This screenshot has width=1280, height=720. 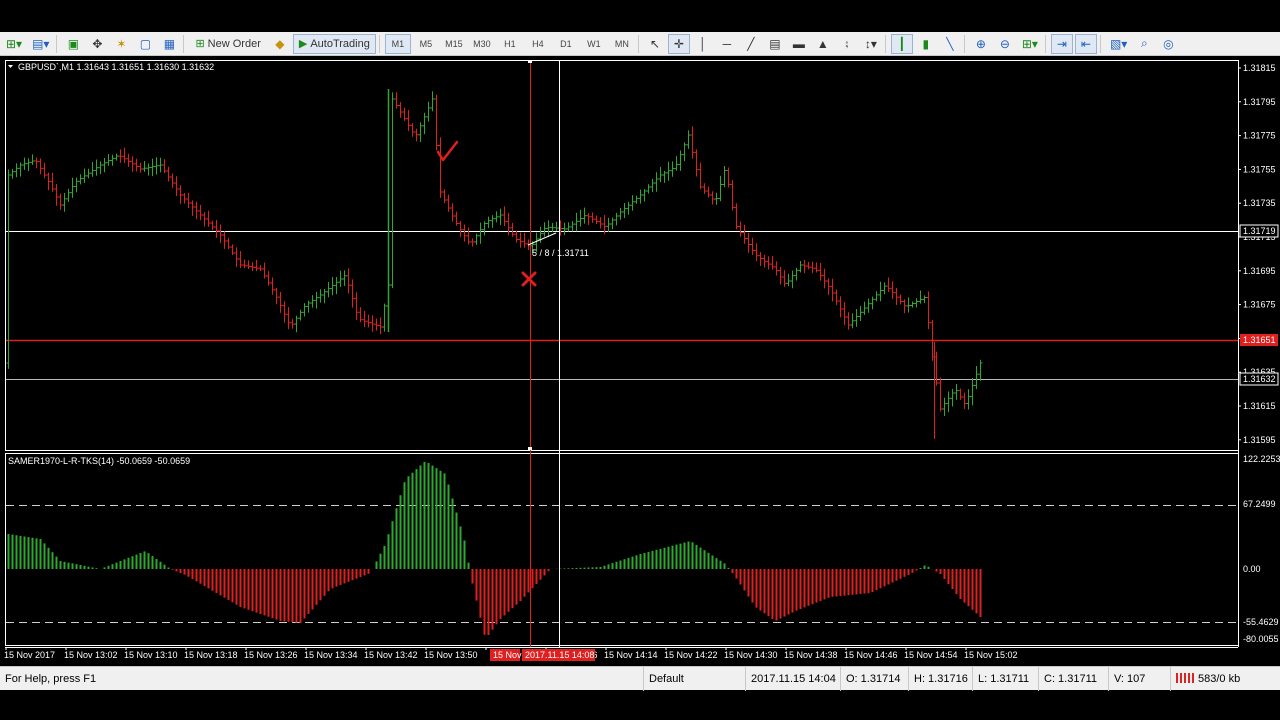 What do you see at coordinates (1261, 622) in the screenshot?
I see `indicator-label: -55.4629` at bounding box center [1261, 622].